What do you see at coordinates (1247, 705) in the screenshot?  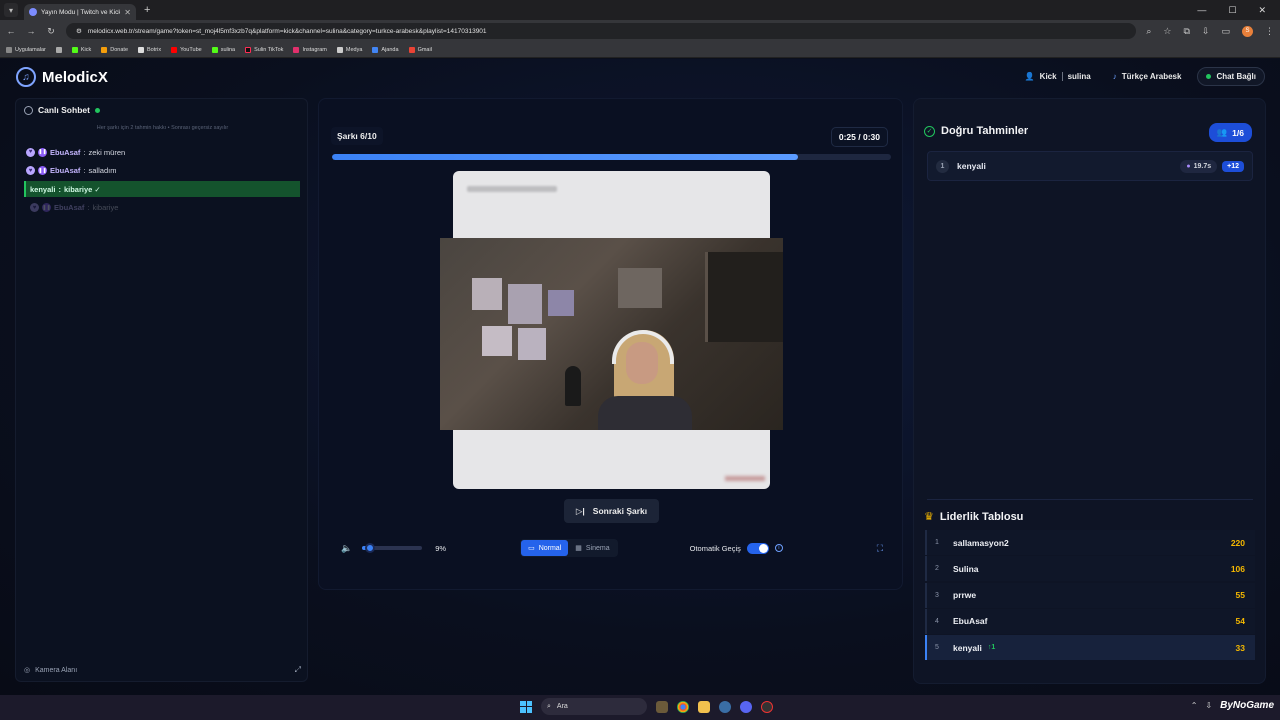 I see `watermark-logo: ByNoGame` at bounding box center [1247, 705].